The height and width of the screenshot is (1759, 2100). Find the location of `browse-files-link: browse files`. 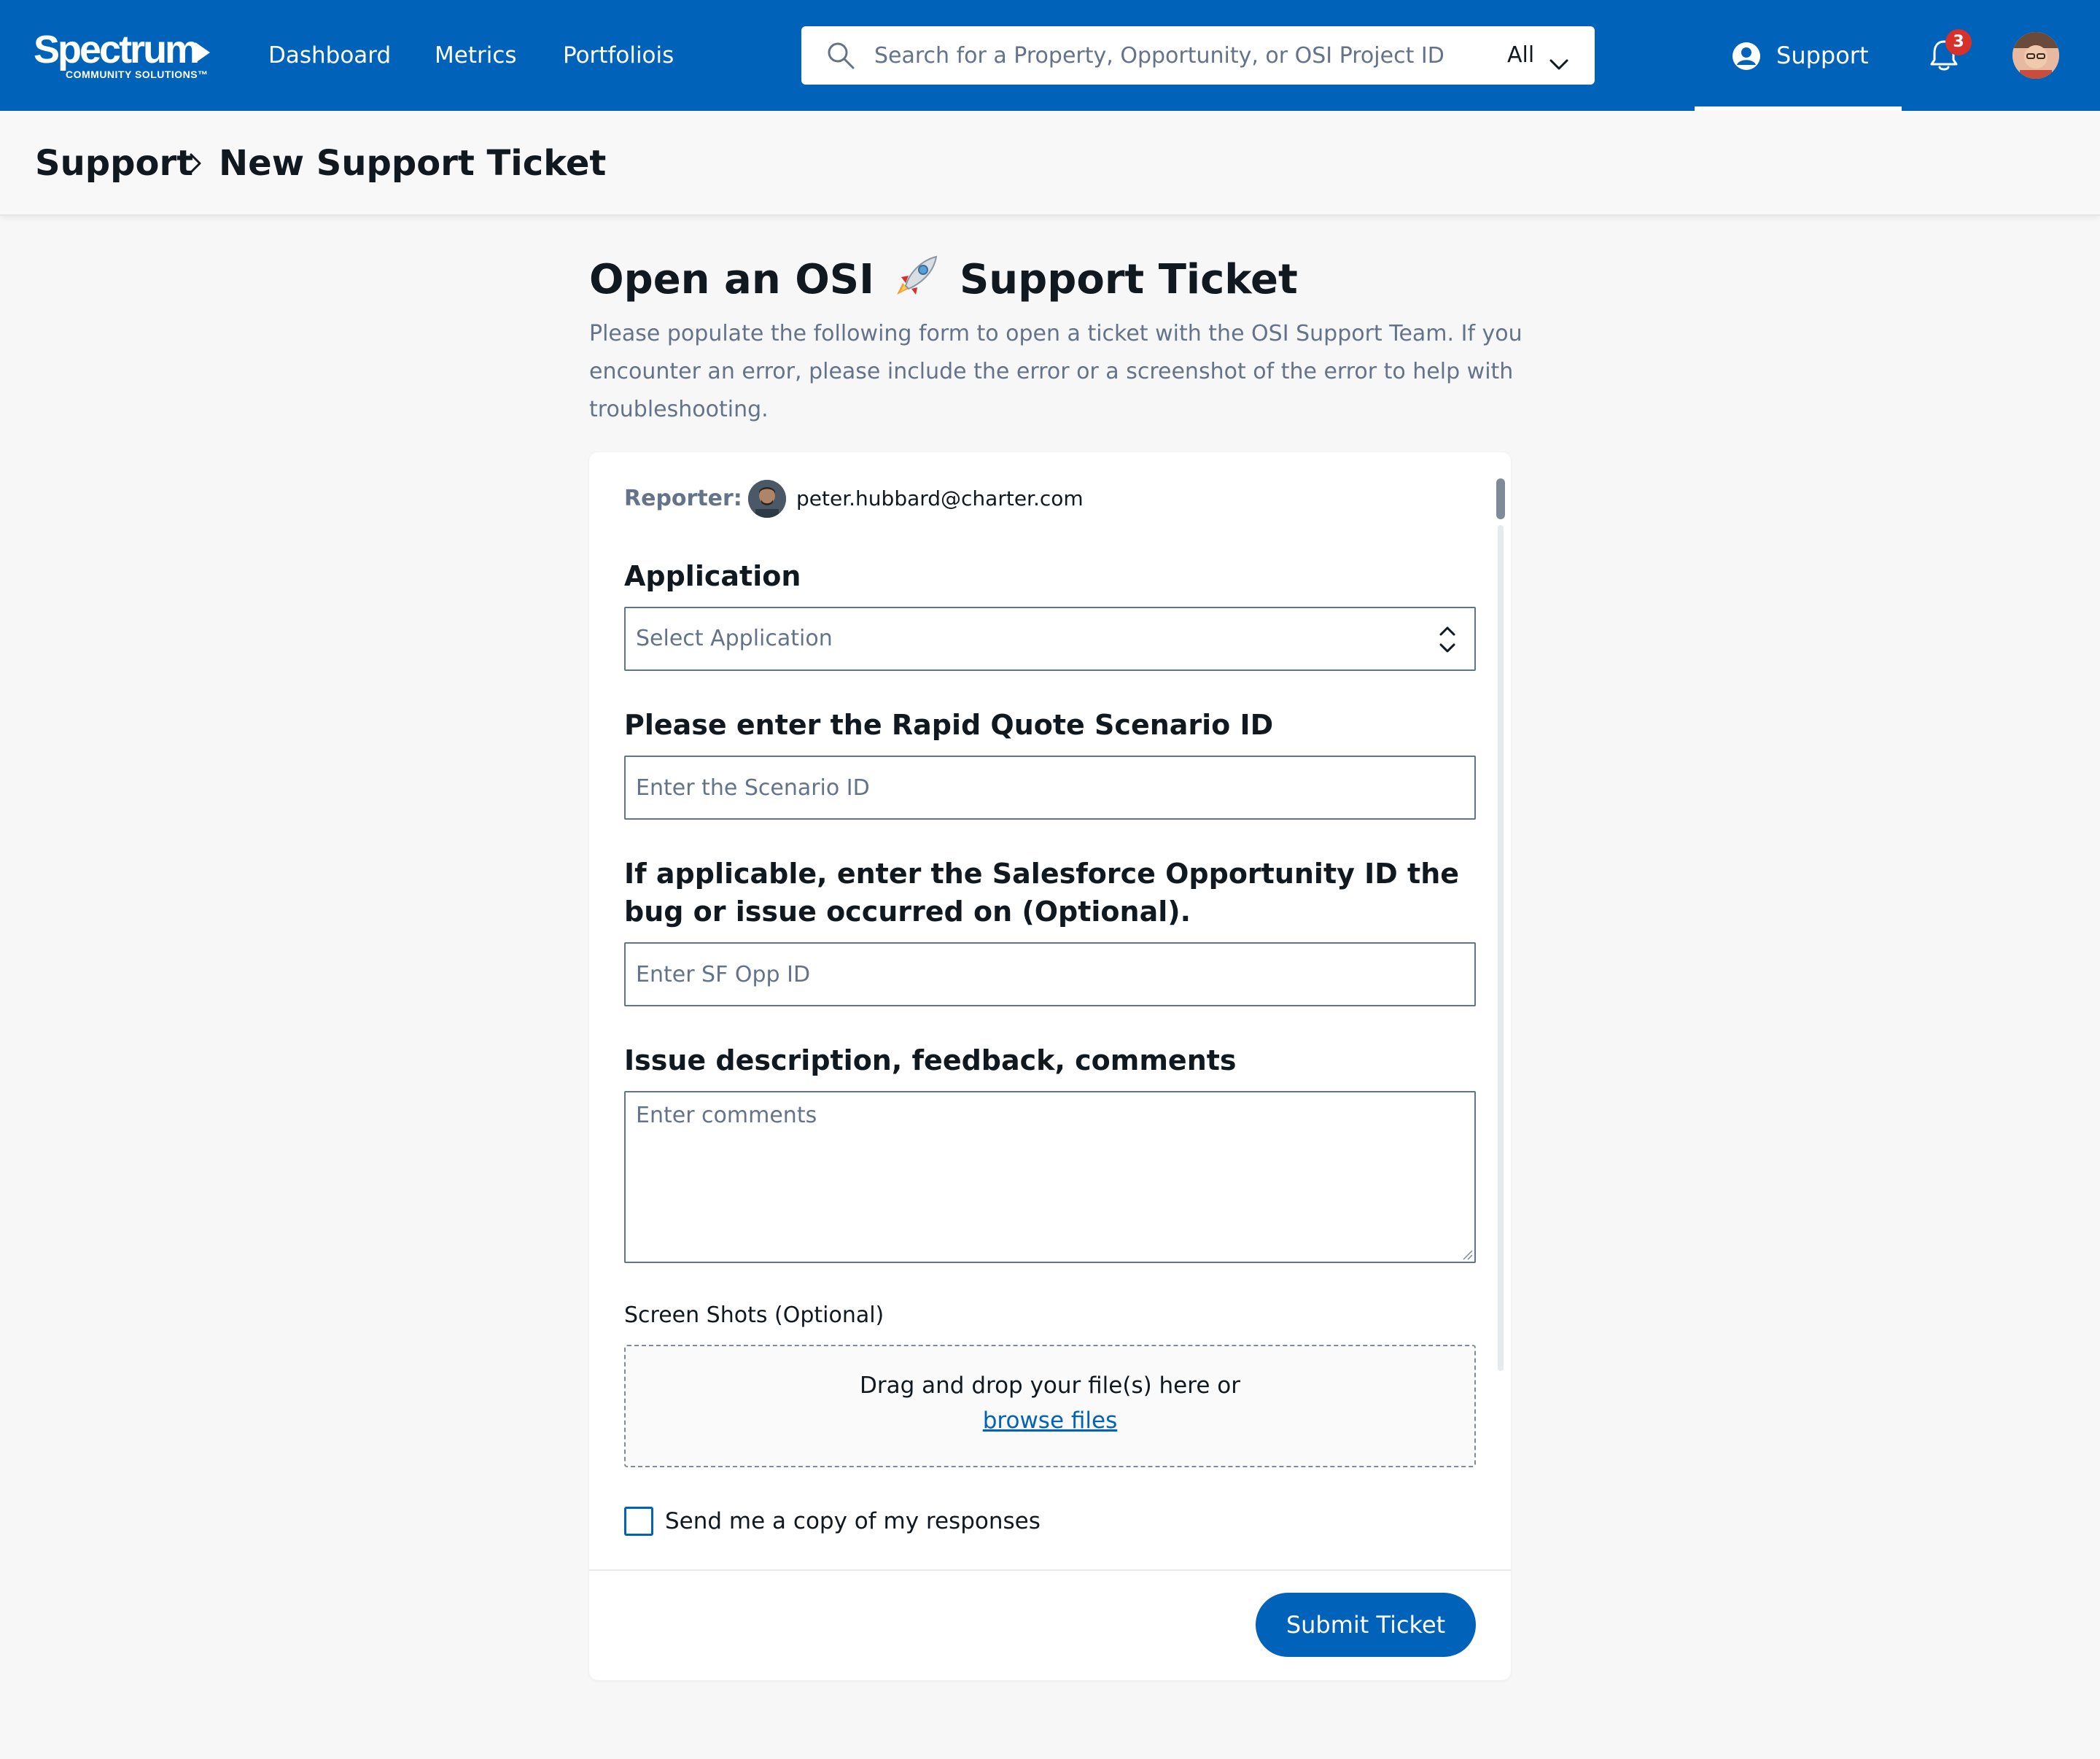

browse-files-link: browse files is located at coordinates (1050, 1420).